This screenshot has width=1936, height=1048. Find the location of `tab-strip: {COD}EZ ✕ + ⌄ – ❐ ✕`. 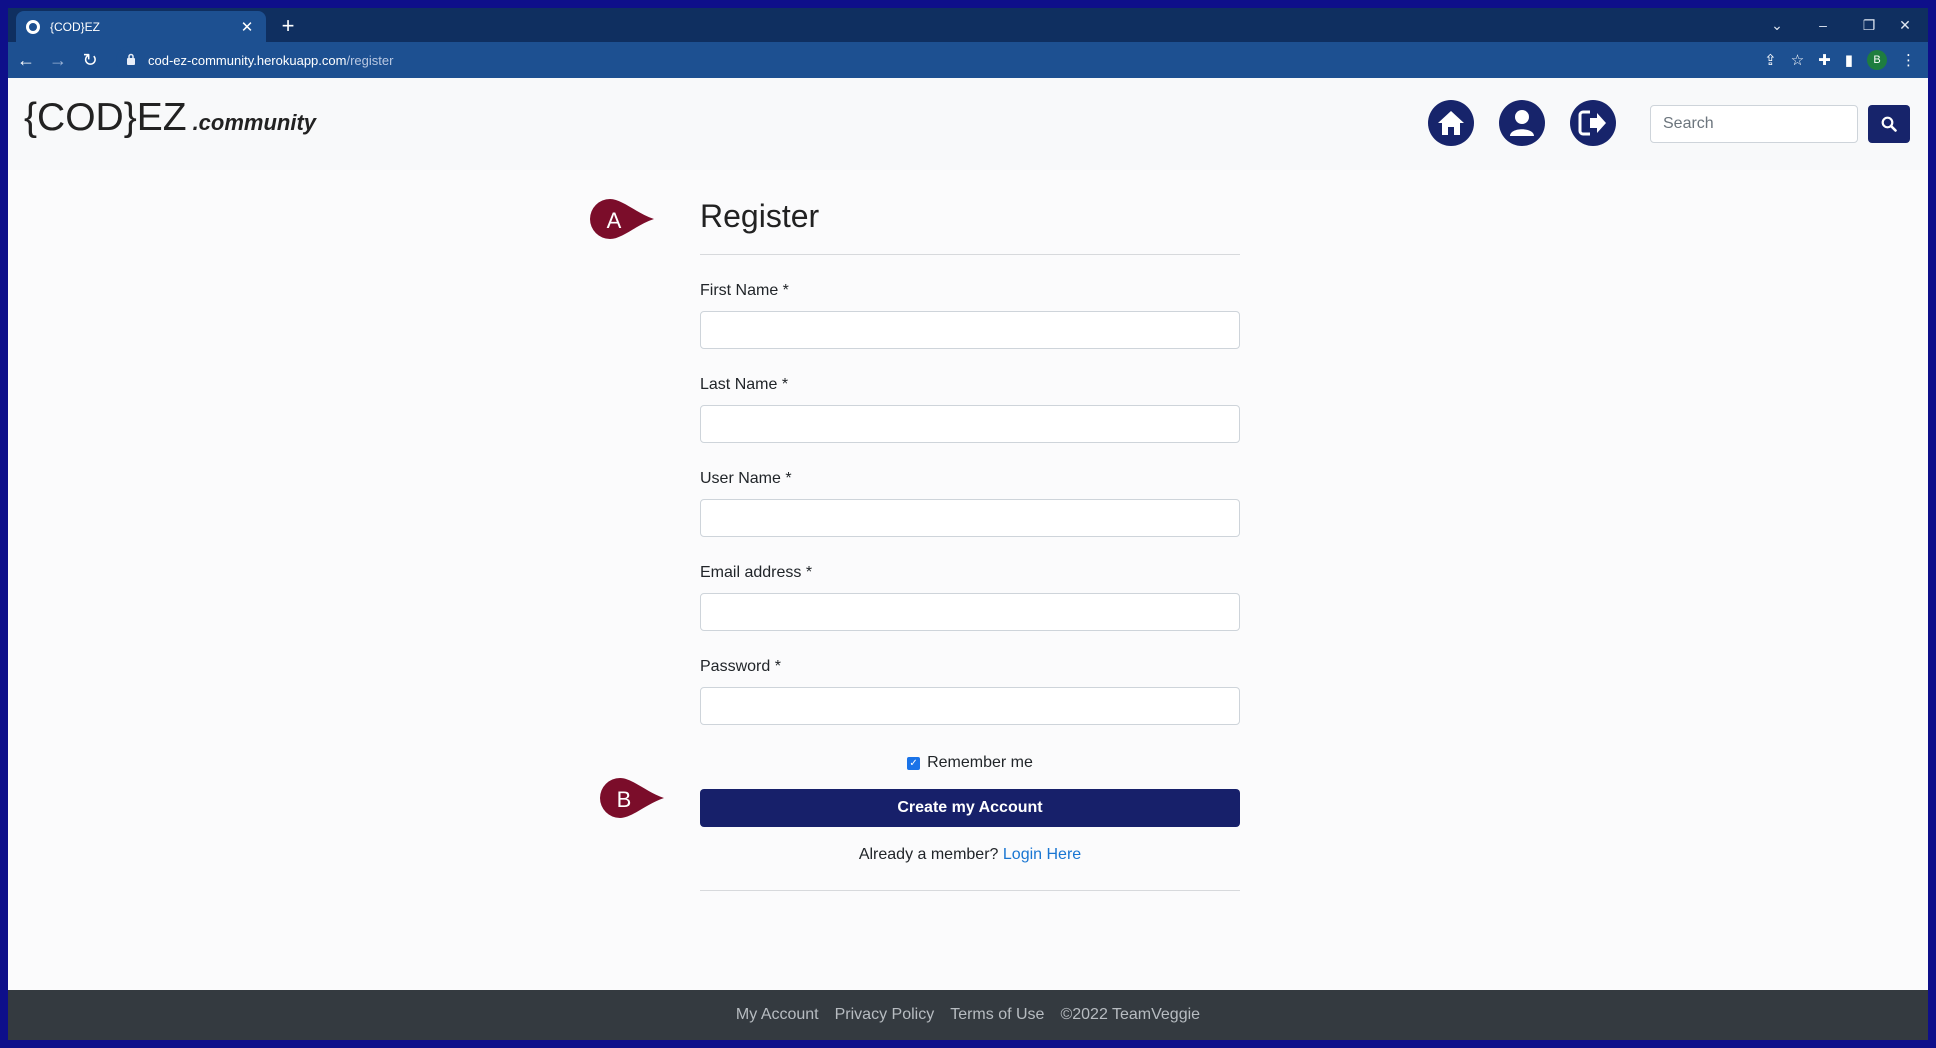

tab-strip: {COD}EZ ✕ + ⌄ – ❐ ✕ is located at coordinates (968, 25).